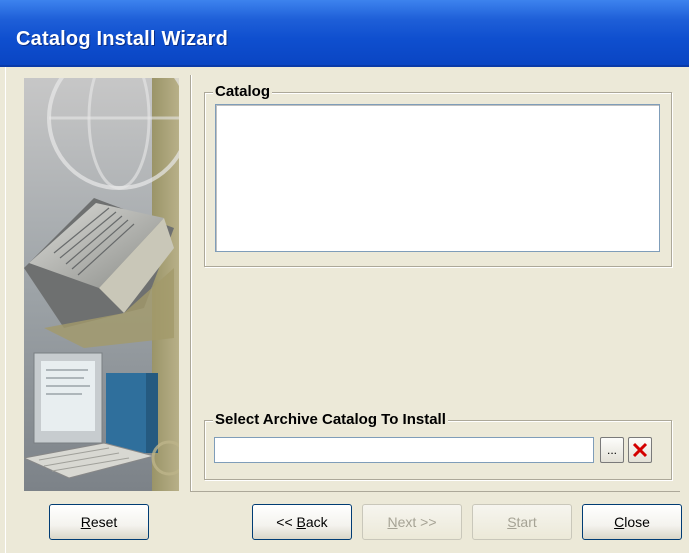 Image resolution: width=689 pixels, height=553 pixels. What do you see at coordinates (404, 450) in the screenshot?
I see `archive-path-input` at bounding box center [404, 450].